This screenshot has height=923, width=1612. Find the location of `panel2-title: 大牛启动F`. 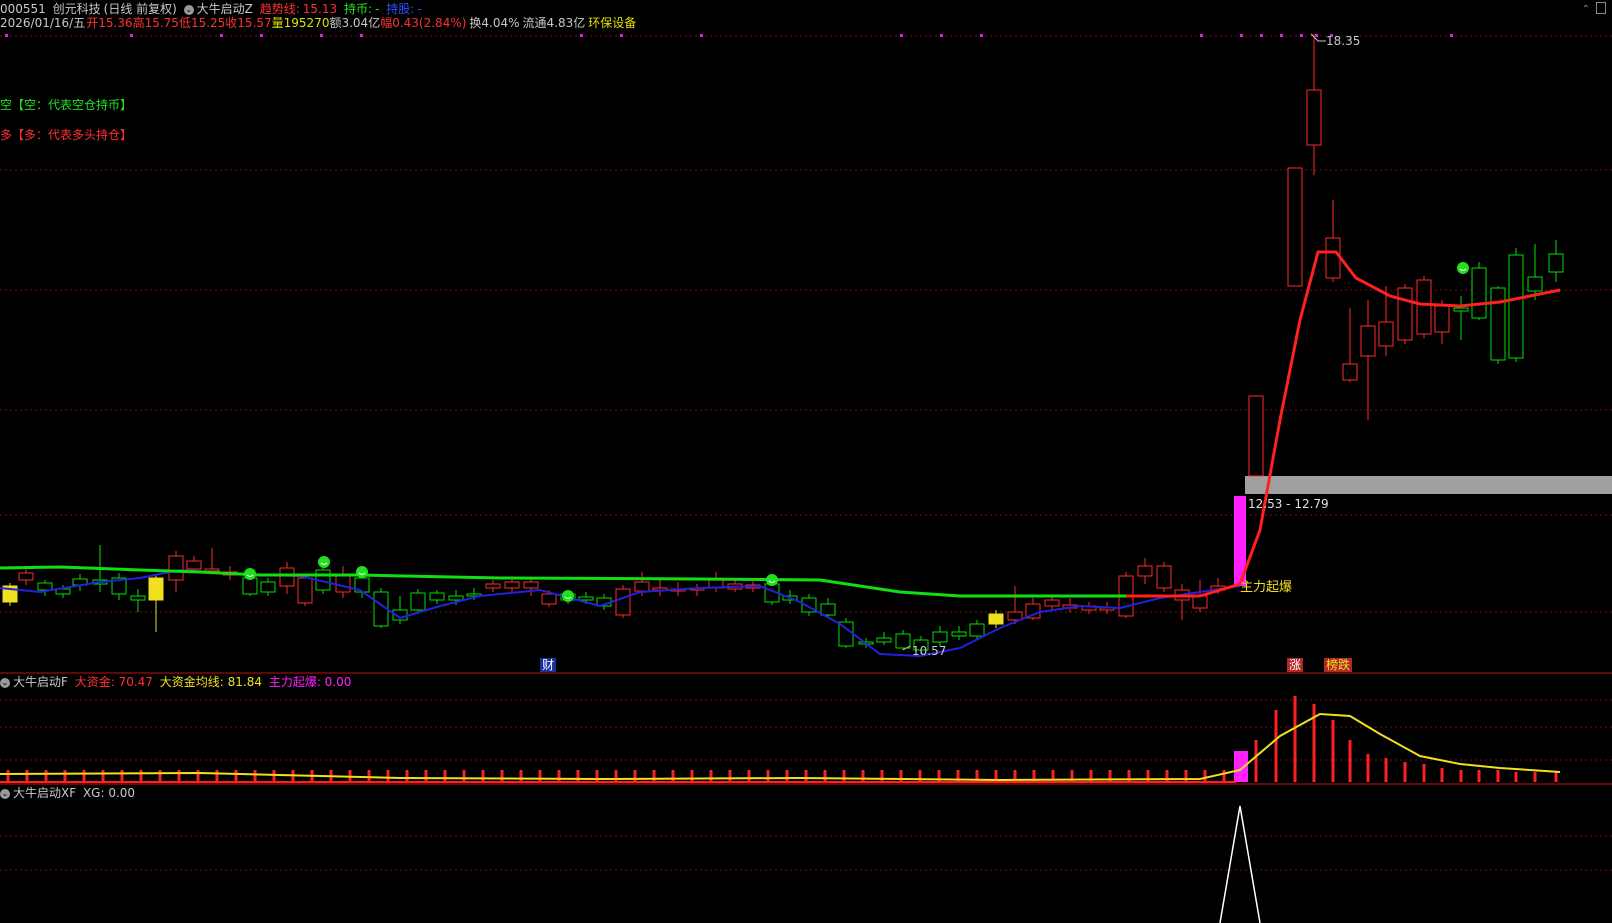

panel2-title: 大牛启动F is located at coordinates (40, 682).